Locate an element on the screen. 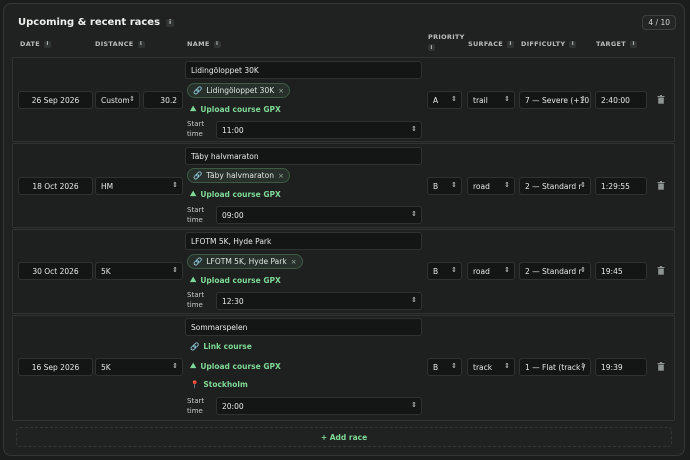  start-time-select: 20:00 ⇕ is located at coordinates (319, 406).